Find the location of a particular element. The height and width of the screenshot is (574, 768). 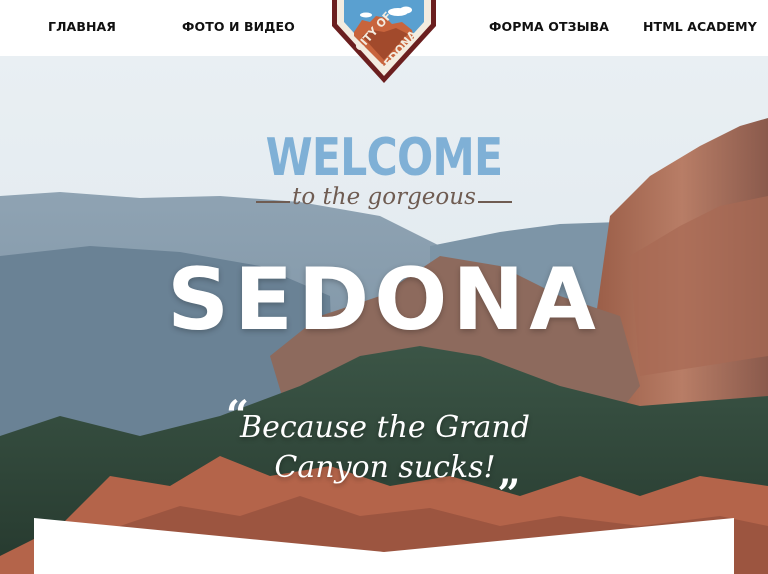

nav-link-html-academy: HTML ACADEMY is located at coordinates (700, 26).